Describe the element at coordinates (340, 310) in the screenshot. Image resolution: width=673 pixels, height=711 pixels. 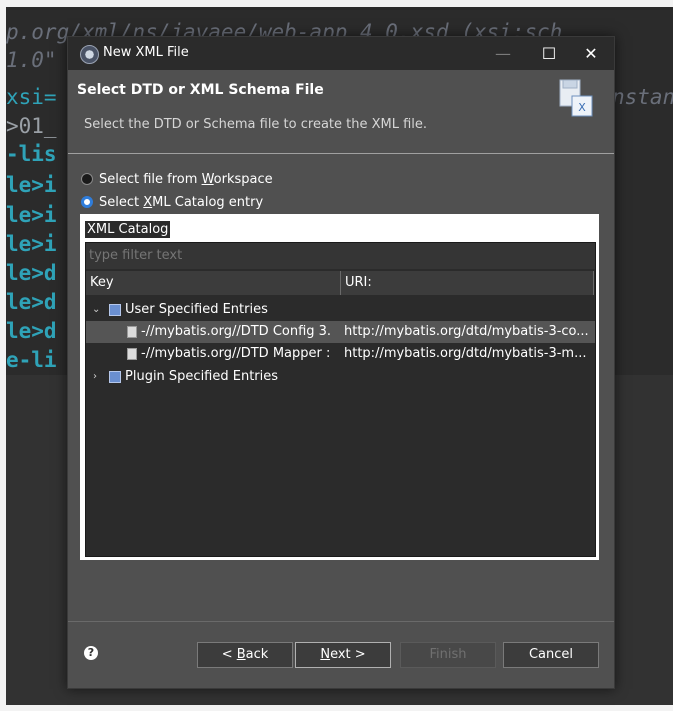
I see `tree-group-user-specified: ⌄ User Specified Entries` at that location.